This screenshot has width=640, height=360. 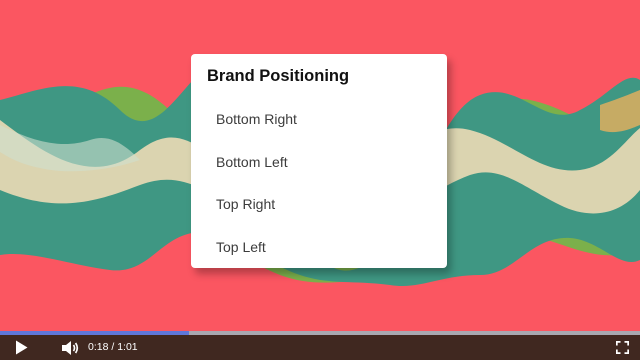 I want to click on fullscreen-icon, so click(x=622, y=347).